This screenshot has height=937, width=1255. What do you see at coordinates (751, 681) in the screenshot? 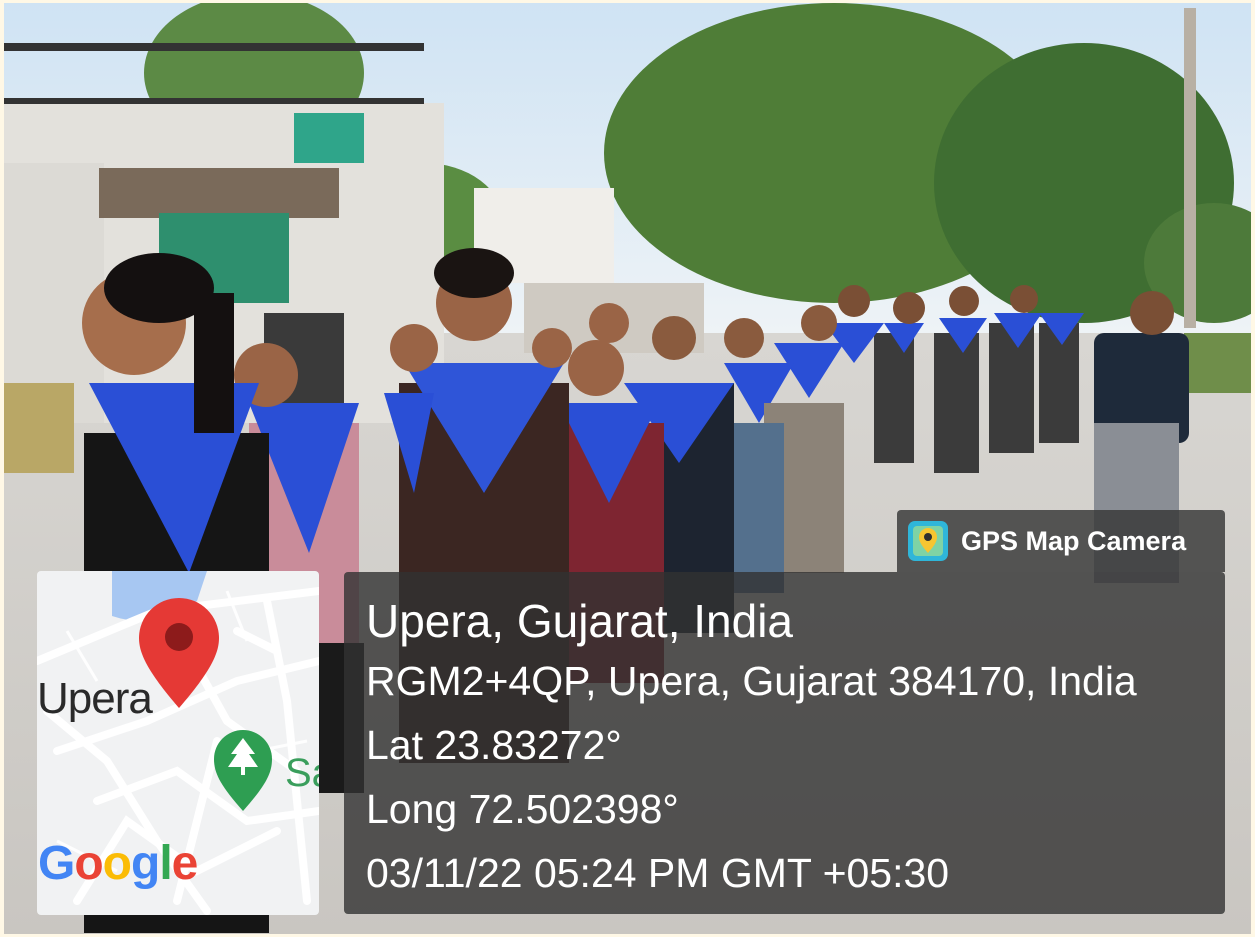
I see `location-address: RGM2+4QP, Upera, Gujarat 384170, India` at bounding box center [751, 681].